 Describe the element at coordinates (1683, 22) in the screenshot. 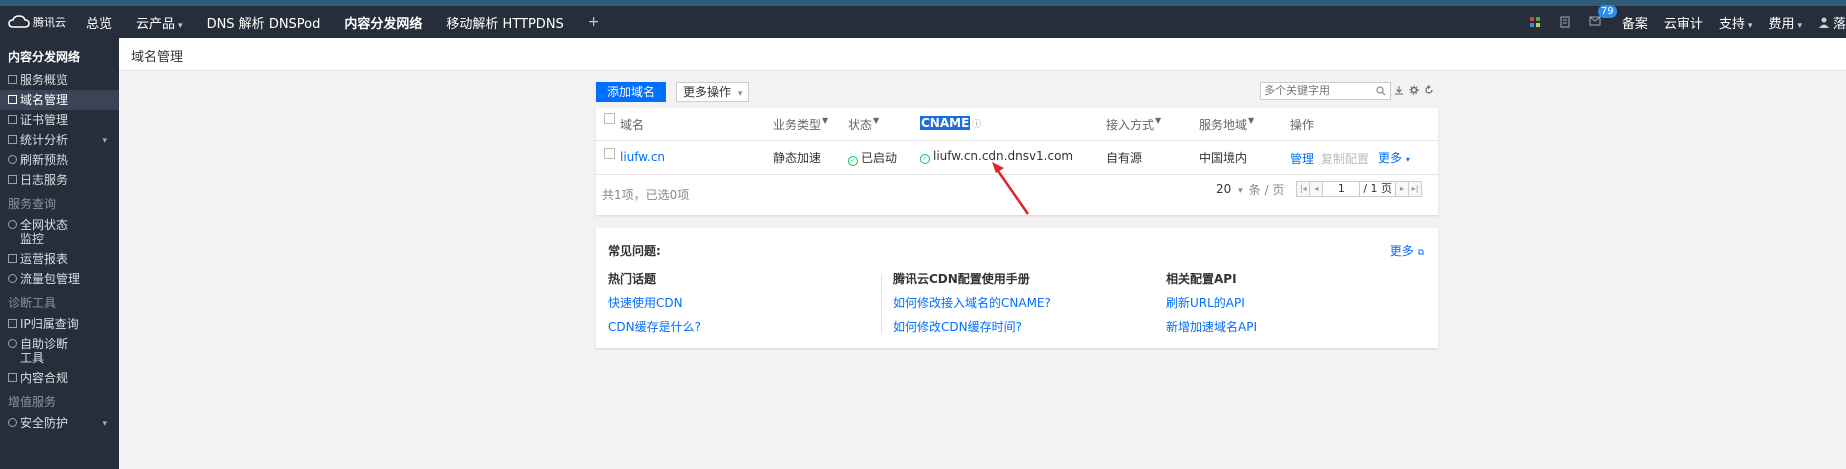

I see `nav-cloud-audit: 云审计` at that location.